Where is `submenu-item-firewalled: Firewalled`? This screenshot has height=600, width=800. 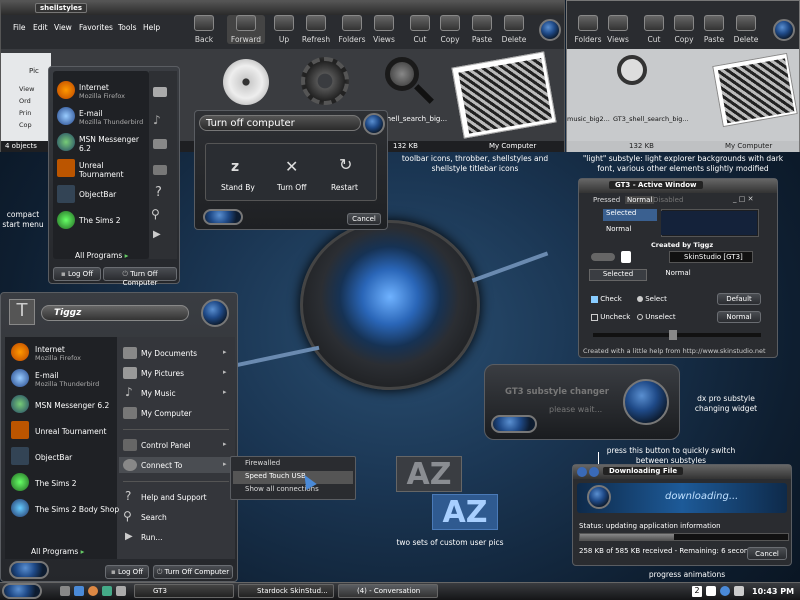
submenu-item-firewalled: Firewalled is located at coordinates (293, 465).